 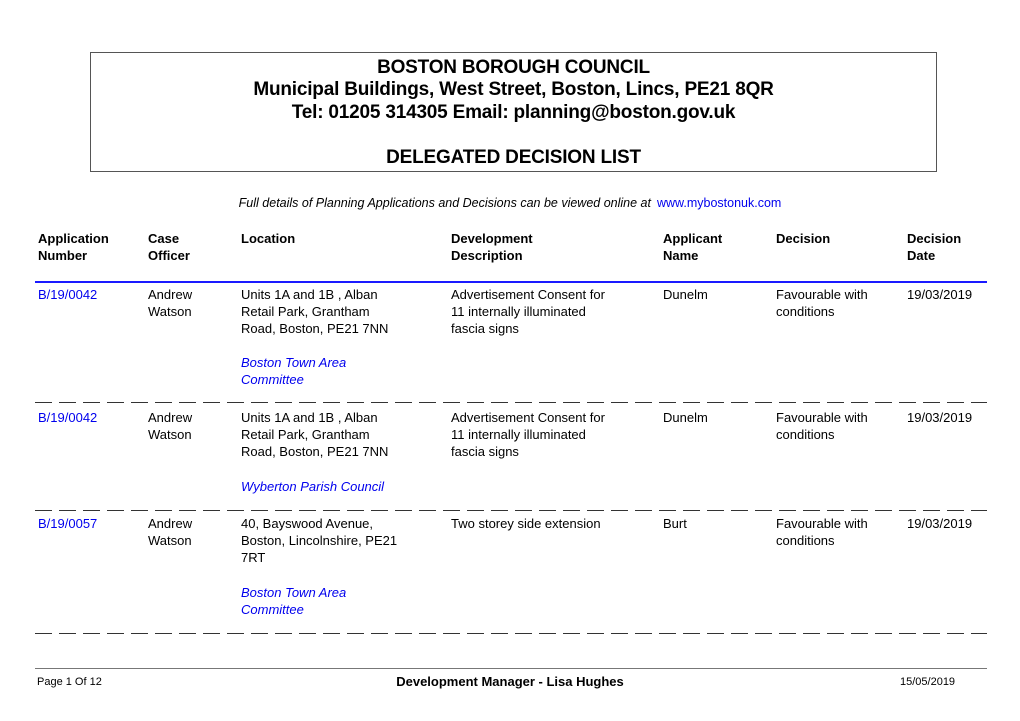 What do you see at coordinates (719, 203) in the screenshot?
I see `website-link: www.mybostonuk.com` at bounding box center [719, 203].